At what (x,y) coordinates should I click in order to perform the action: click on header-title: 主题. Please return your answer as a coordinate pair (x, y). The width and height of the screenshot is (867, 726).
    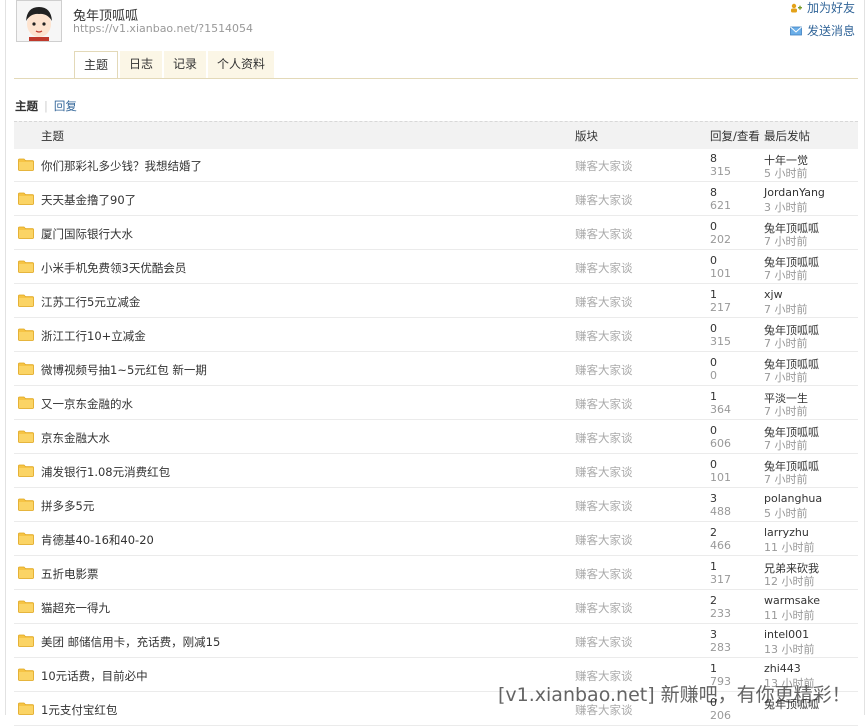
    Looking at the image, I should click on (52, 136).